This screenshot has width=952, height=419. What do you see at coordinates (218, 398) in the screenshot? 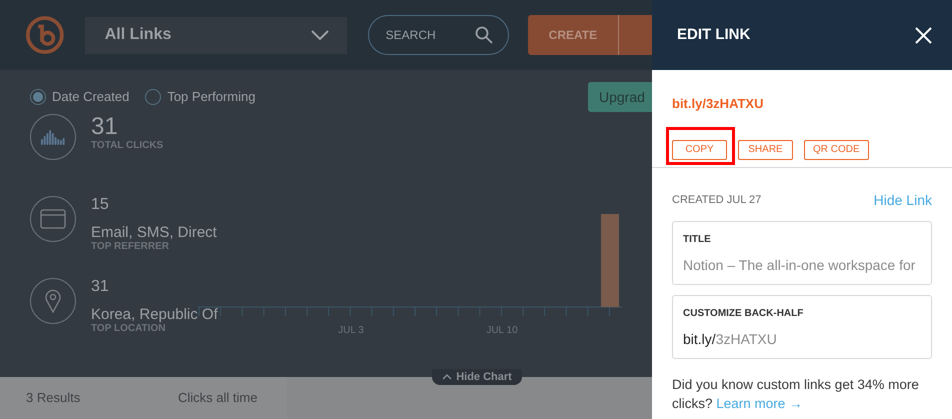
I see `column-heading: Clicks all time` at bounding box center [218, 398].